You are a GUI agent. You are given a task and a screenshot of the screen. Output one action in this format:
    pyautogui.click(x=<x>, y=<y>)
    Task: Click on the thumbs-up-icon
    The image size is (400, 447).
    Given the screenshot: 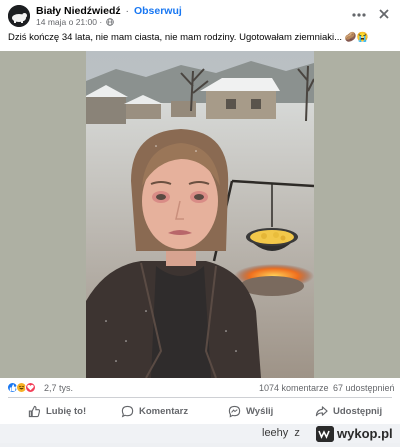 What is the action you would take?
    pyautogui.click(x=34, y=411)
    